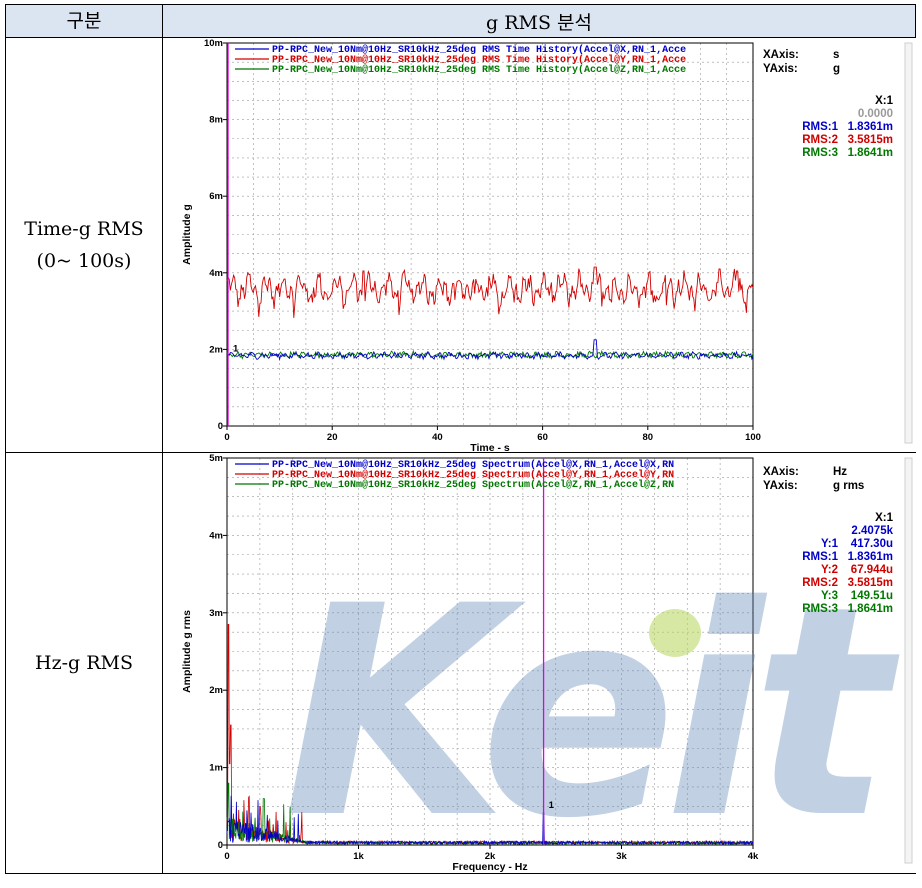  Describe the element at coordinates (829, 570) in the screenshot. I see `readout-y2-label: Y:2` at that location.